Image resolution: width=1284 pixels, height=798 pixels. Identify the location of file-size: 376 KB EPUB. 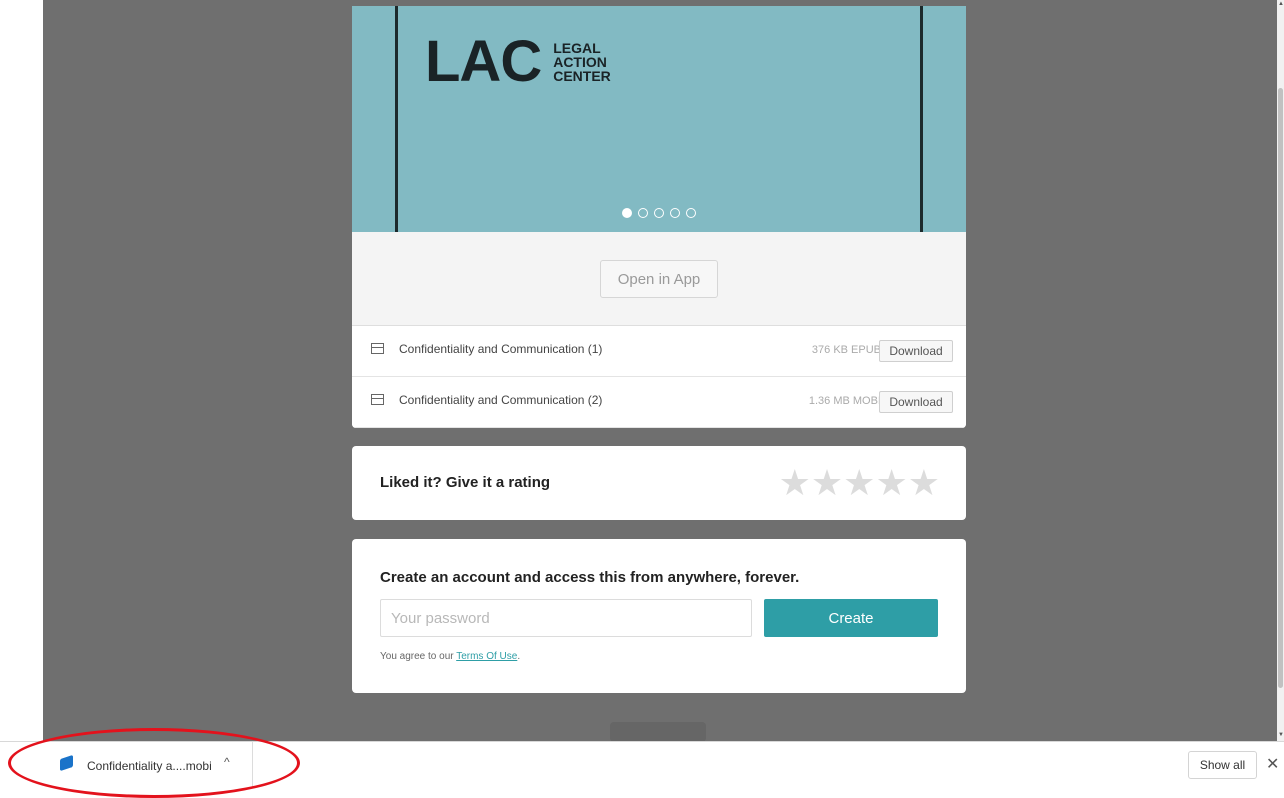
(846, 350).